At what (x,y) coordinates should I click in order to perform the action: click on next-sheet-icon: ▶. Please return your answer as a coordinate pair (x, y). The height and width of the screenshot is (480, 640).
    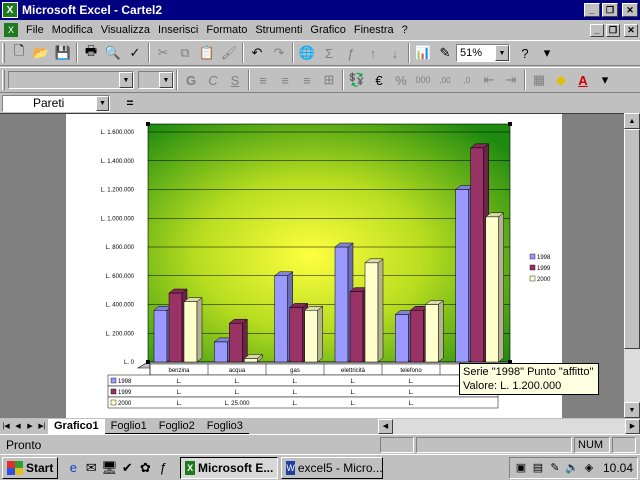
    Looking at the image, I should click on (30, 426).